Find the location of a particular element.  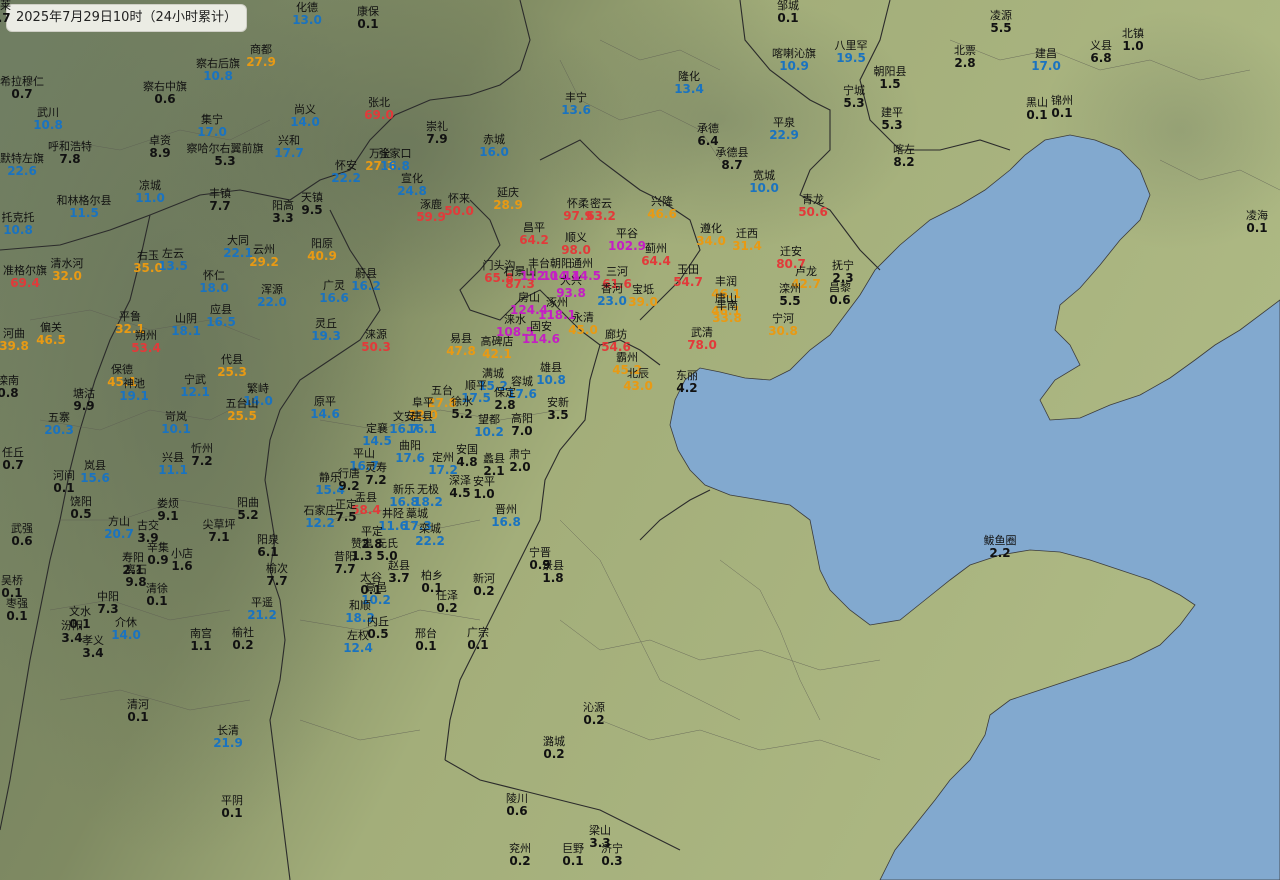

rainfall-value: 50.0 is located at coordinates (459, 211).